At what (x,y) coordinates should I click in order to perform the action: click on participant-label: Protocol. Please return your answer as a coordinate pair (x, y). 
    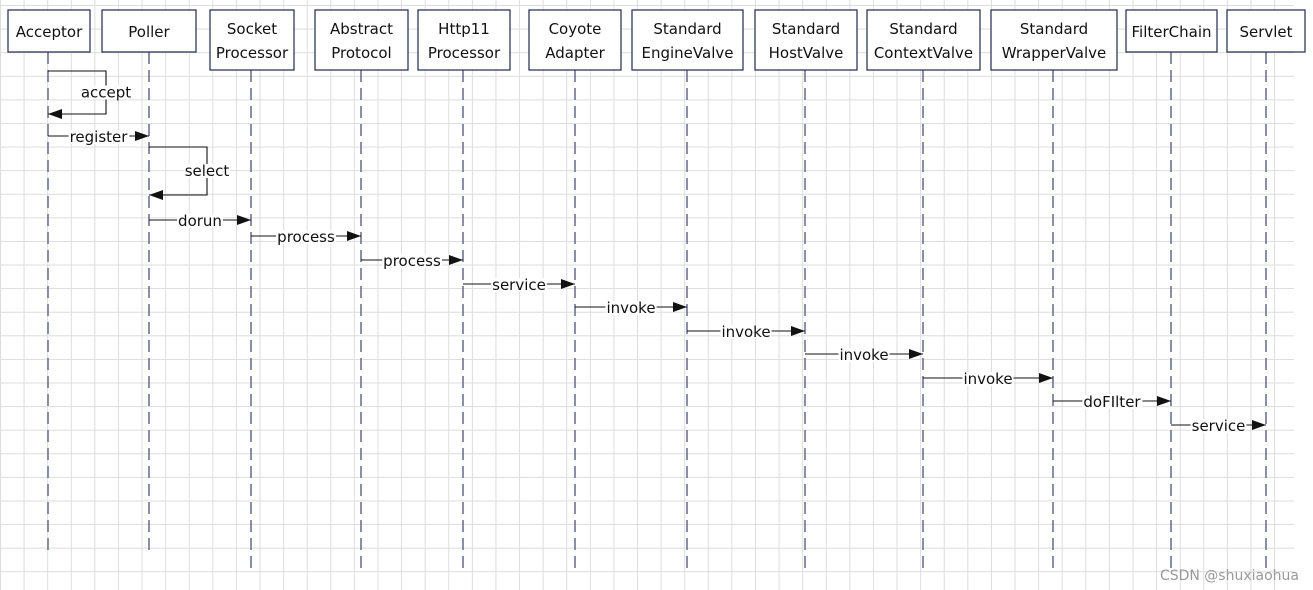
    Looking at the image, I should click on (361, 53).